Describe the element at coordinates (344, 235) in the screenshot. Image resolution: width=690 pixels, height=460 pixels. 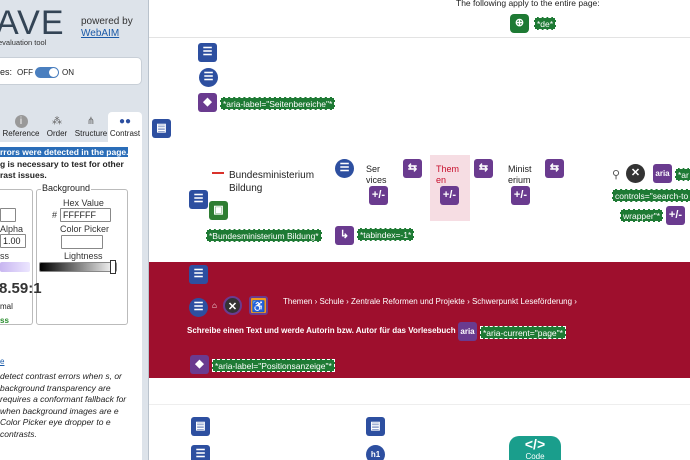
I see `tabindex-icon: ↳` at that location.